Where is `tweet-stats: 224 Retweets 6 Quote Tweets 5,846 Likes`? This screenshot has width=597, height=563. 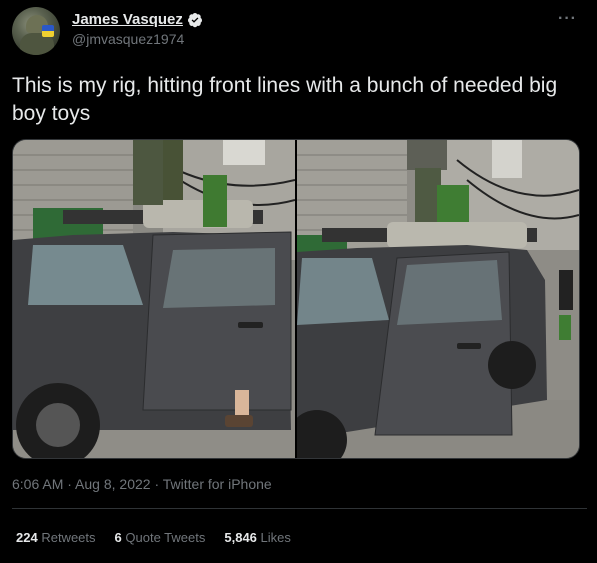 tweet-stats: 224 Retweets 6 Quote Tweets 5,846 Likes is located at coordinates (153, 537).